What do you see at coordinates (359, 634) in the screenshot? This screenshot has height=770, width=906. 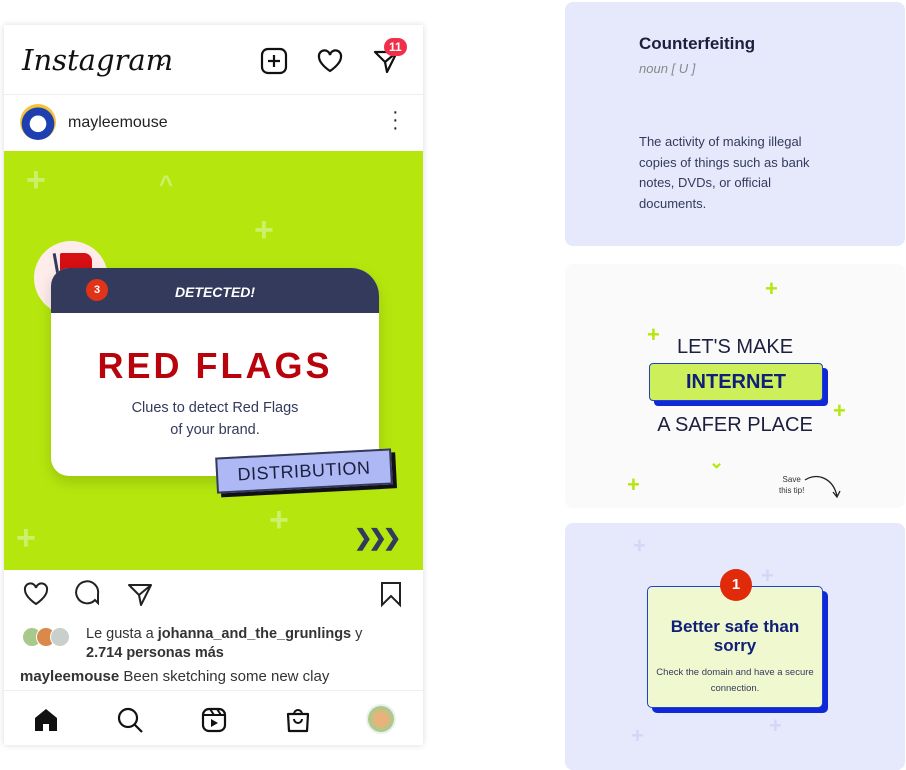 I see `likes-and: y` at bounding box center [359, 634].